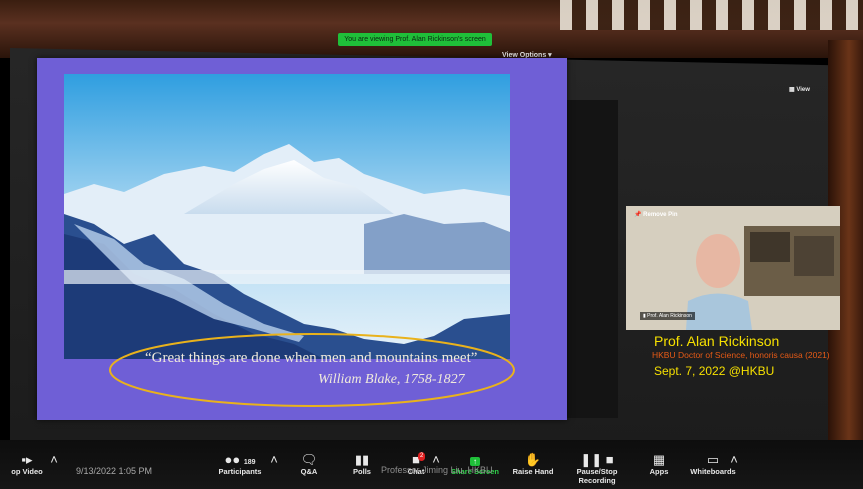 This screenshot has height=489, width=863. What do you see at coordinates (659, 459) in the screenshot?
I see `apps-icon: ▦` at bounding box center [659, 459].